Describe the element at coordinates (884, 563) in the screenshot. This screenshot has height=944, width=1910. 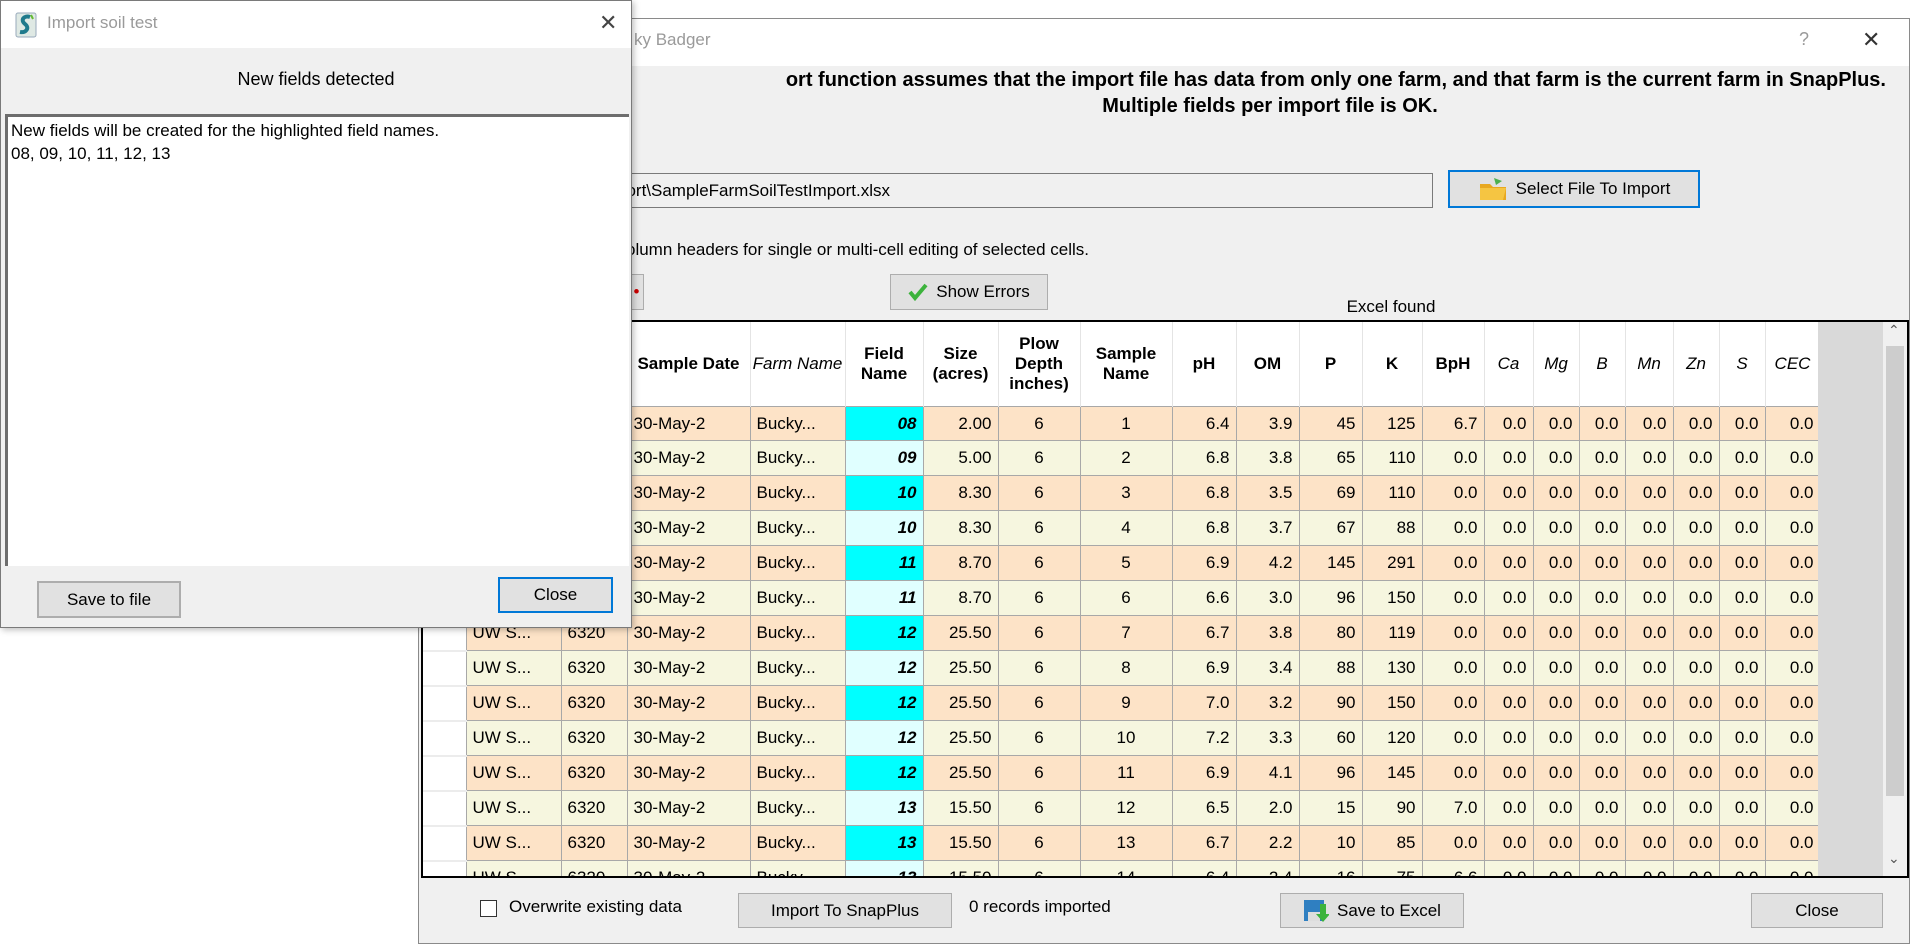
I see `field-name-cell: 11` at that location.